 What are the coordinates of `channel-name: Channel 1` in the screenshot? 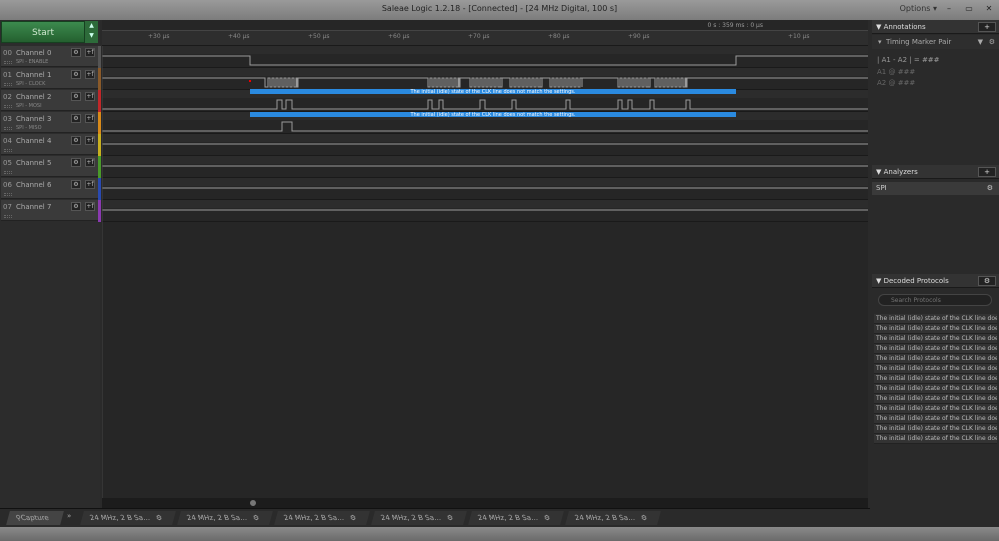 It's located at (33, 75).